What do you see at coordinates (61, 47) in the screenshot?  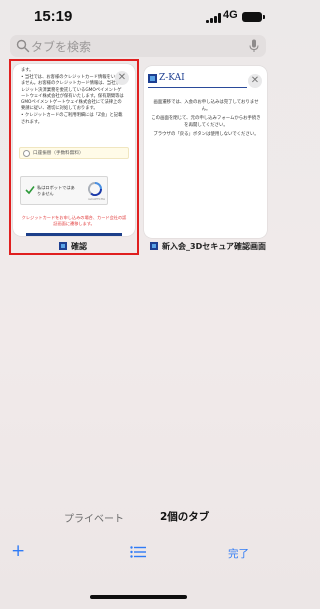 I see `search-placeholder: タブを検索` at bounding box center [61, 47].